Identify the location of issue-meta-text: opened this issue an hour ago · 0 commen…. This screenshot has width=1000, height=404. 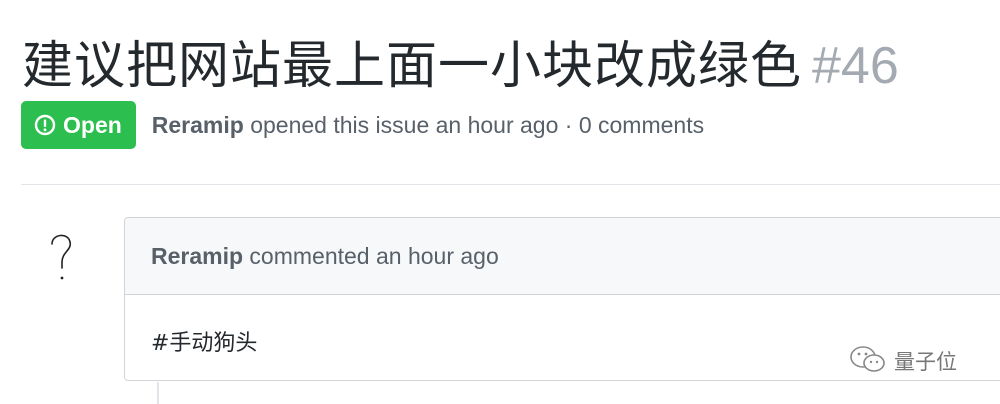
(474, 124).